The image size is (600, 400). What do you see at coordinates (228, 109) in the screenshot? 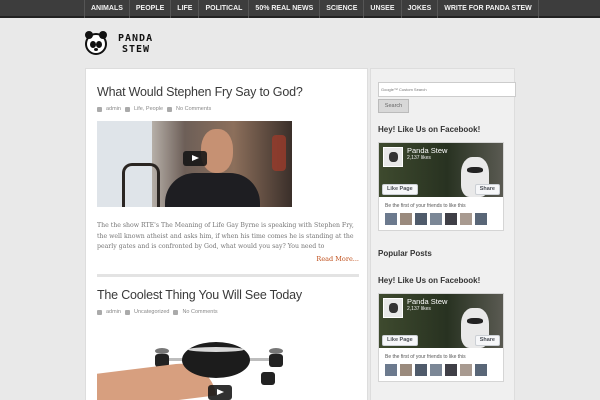
I see `post-meta: admin Life, People No Comments` at bounding box center [228, 109].